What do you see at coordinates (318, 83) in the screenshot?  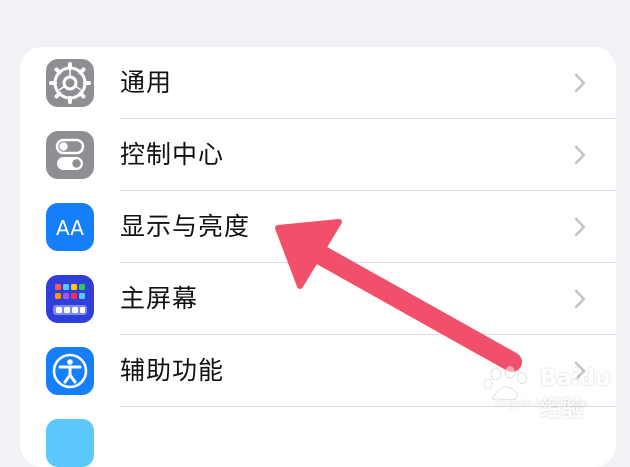 I see `settings-row-general: 通用` at bounding box center [318, 83].